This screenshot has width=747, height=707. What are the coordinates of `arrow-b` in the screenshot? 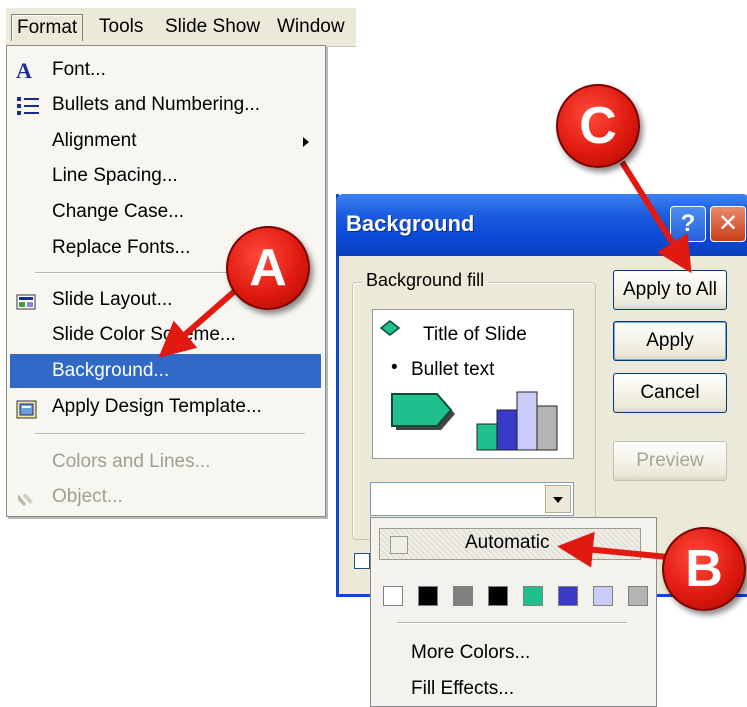 It's located at (618, 549).